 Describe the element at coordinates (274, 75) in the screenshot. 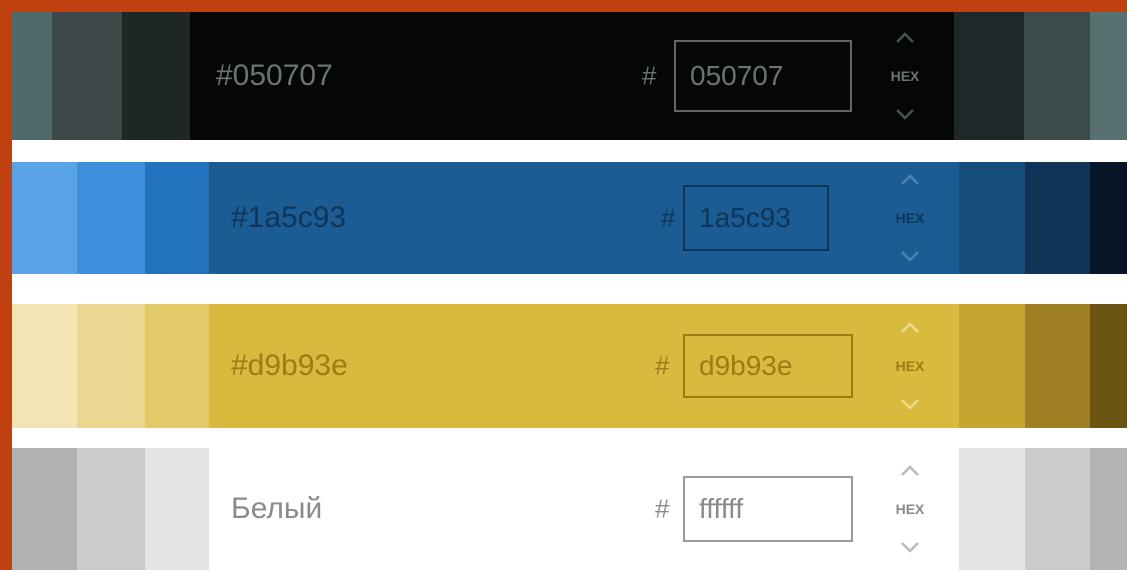

I see `color-name: #050707` at that location.